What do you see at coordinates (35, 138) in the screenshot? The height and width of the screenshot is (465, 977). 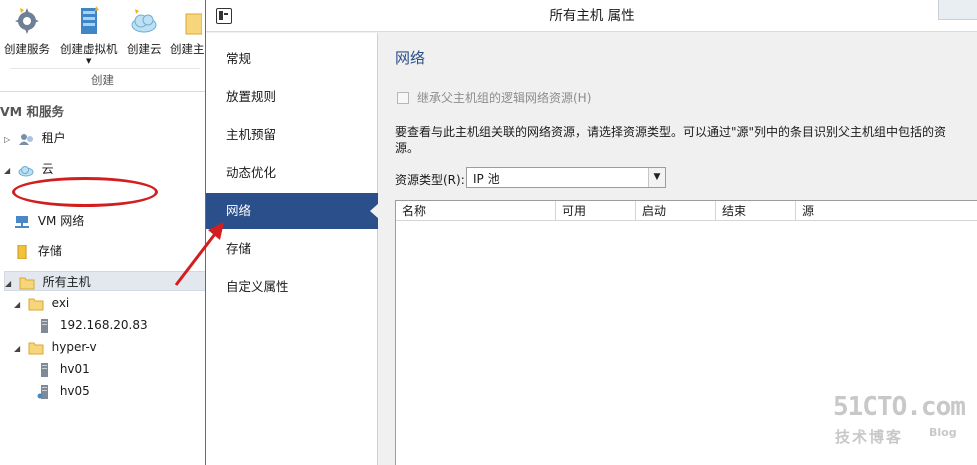 I see `tree-node-tenants: ▷ 租户` at bounding box center [35, 138].